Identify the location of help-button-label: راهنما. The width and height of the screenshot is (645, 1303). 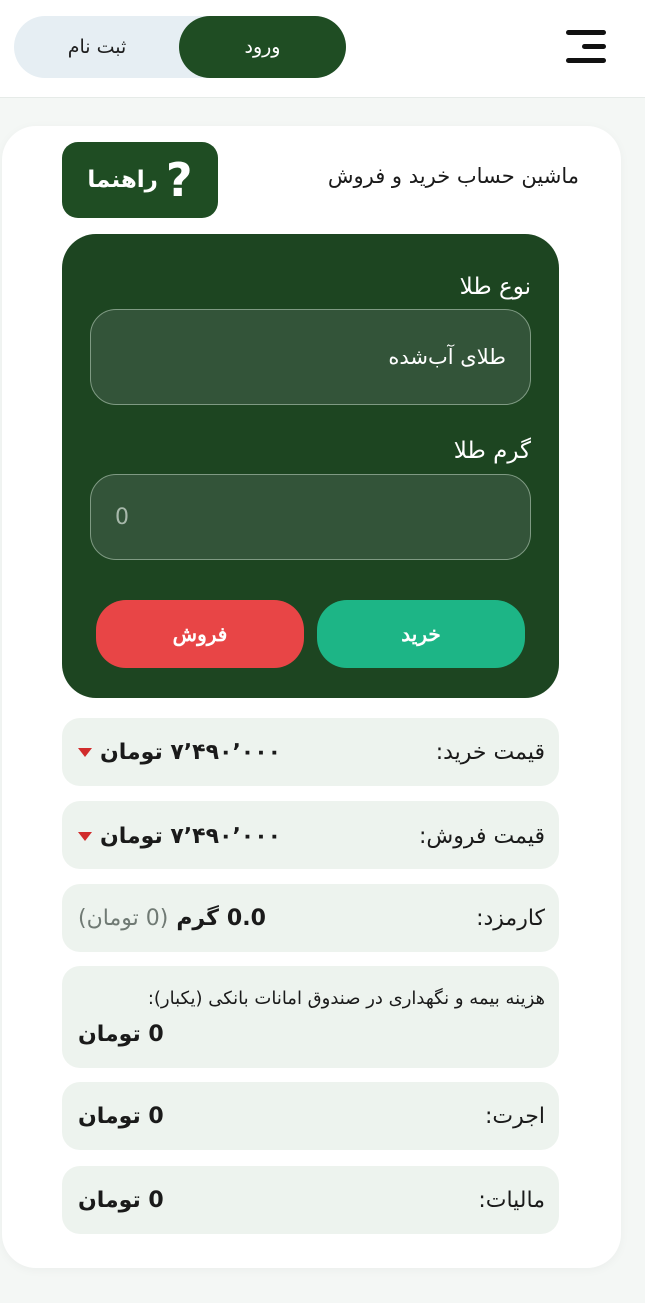
(122, 180).